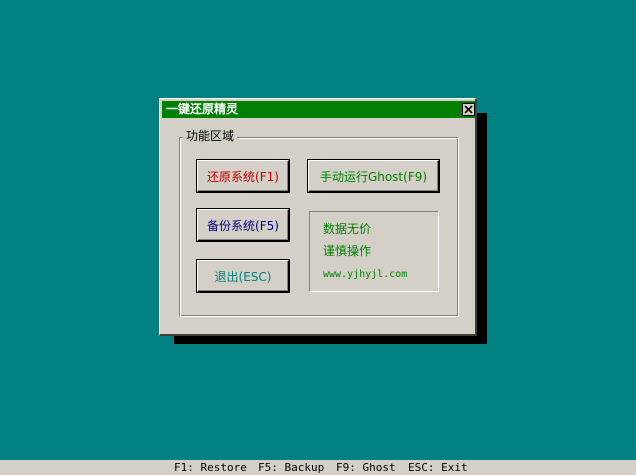 The image size is (636, 475). Describe the element at coordinates (210, 136) in the screenshot. I see `group-label: 功能区域` at that location.